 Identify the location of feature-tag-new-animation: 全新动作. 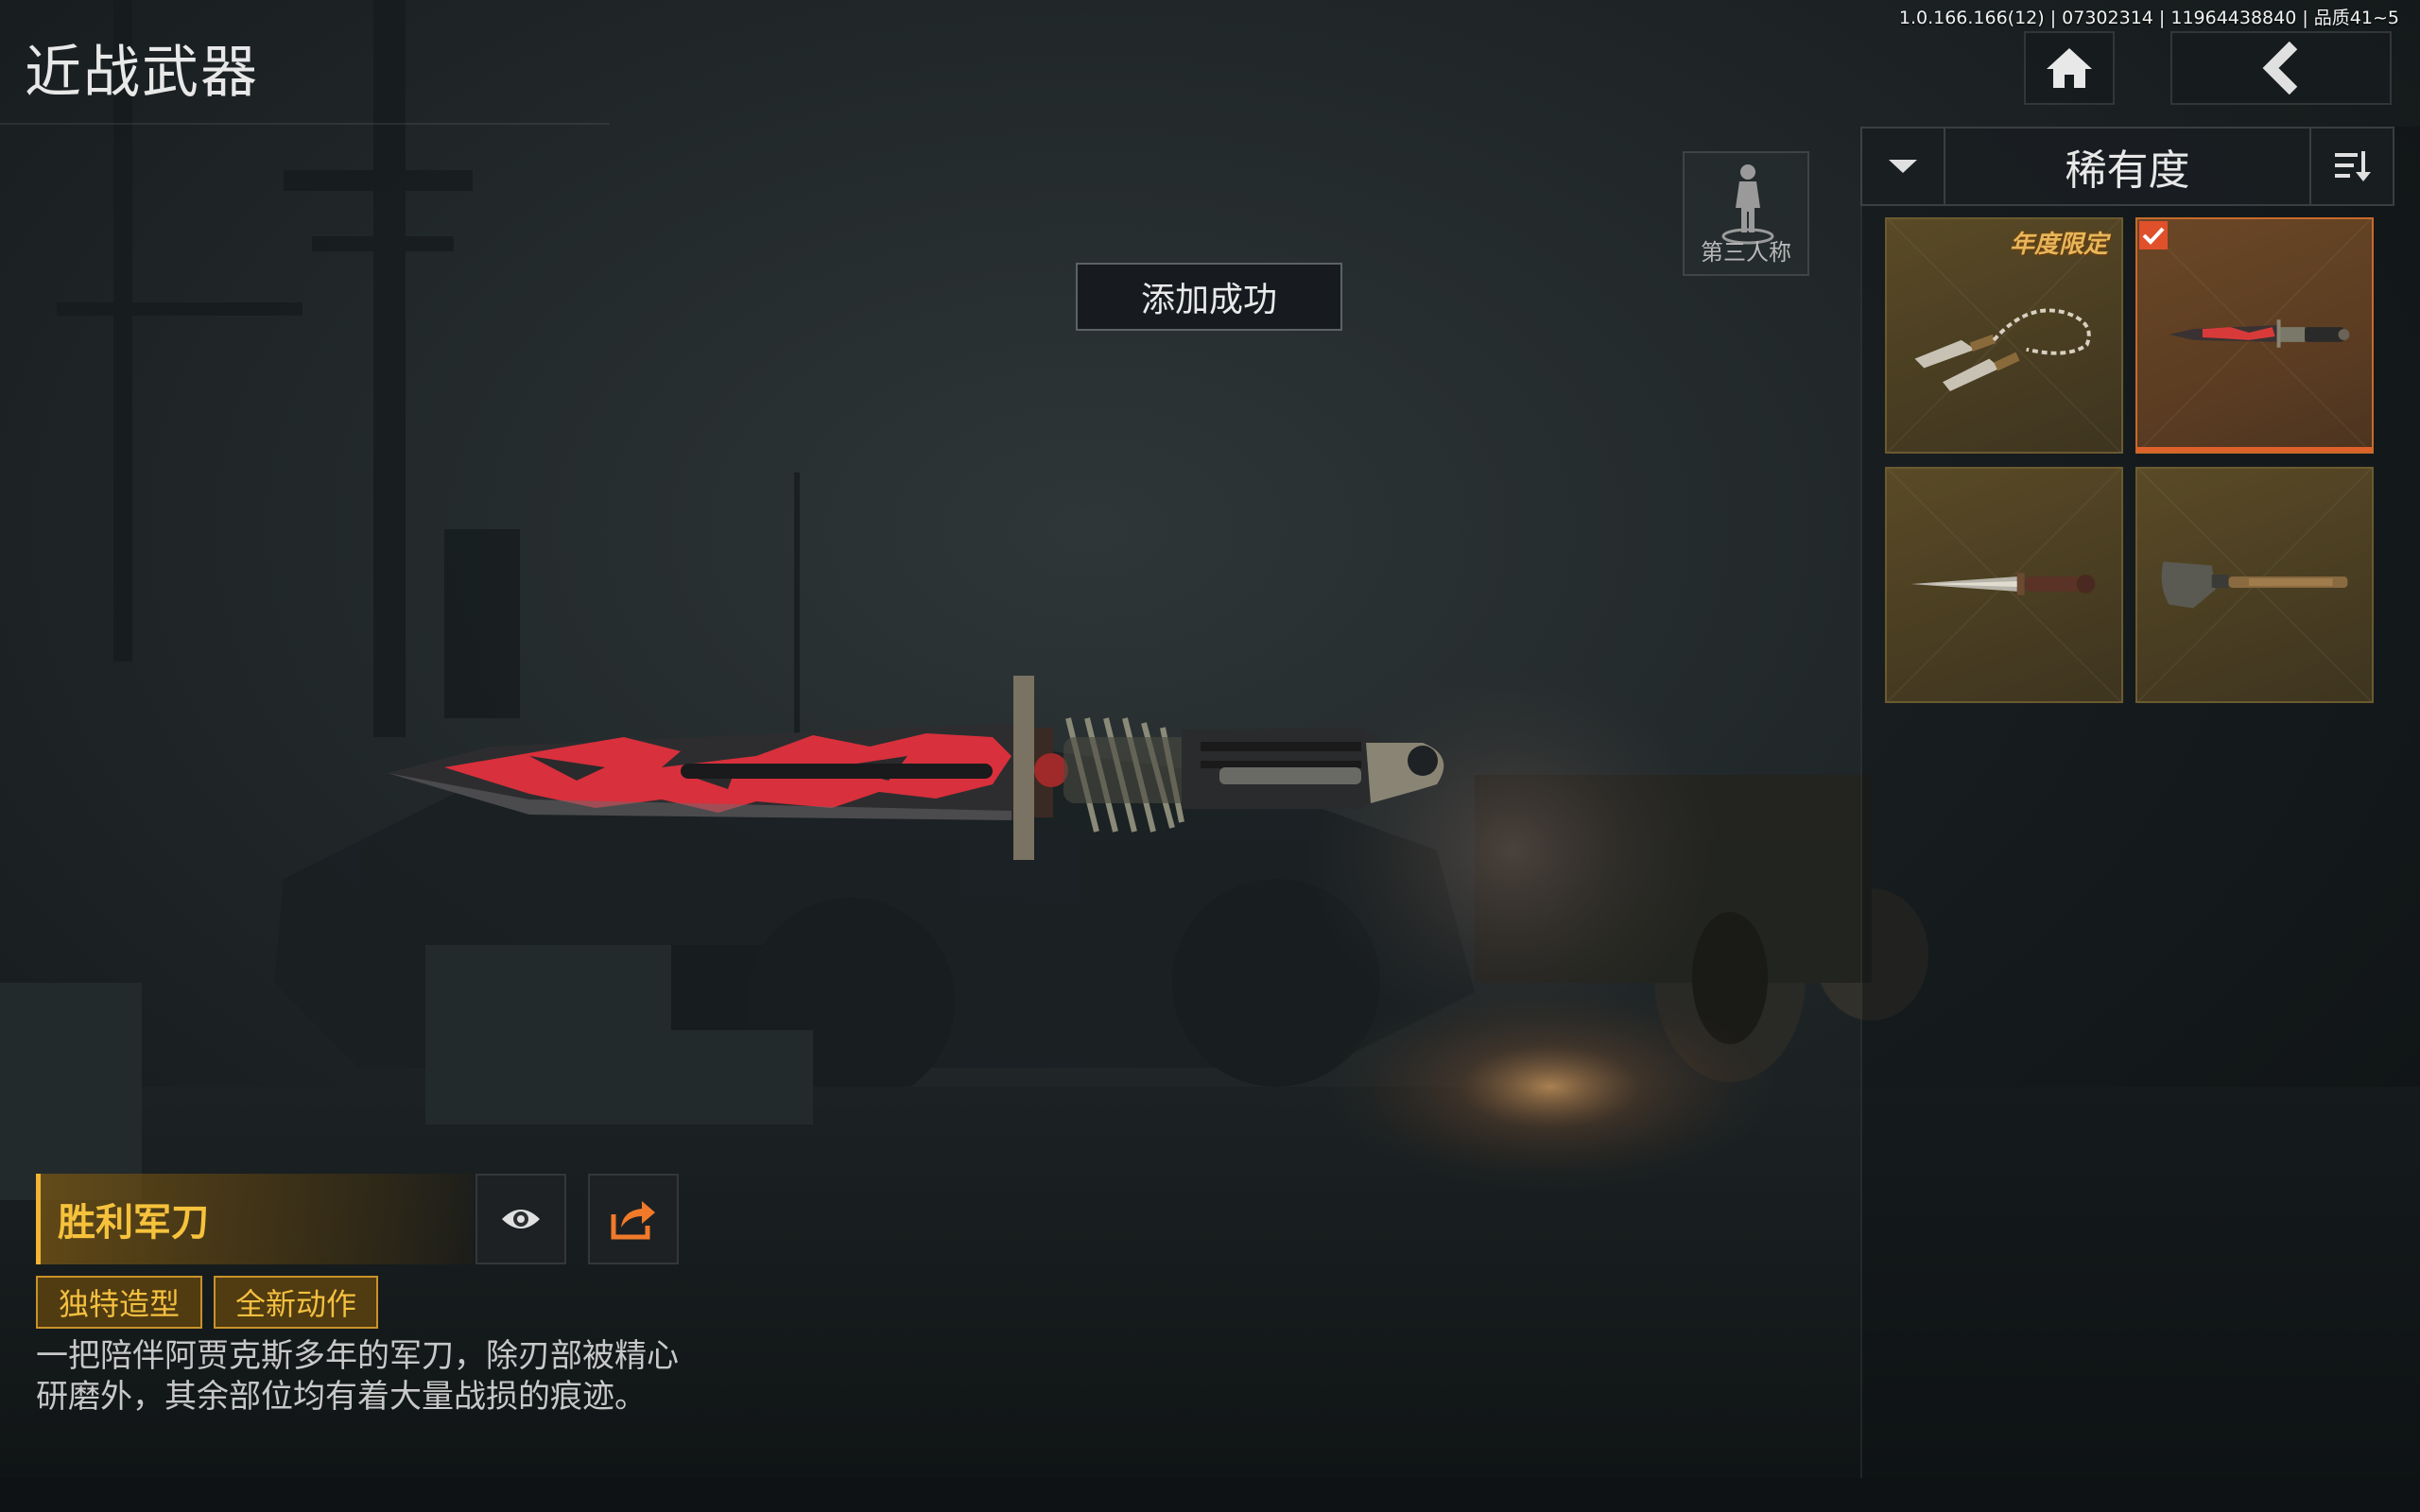
(296, 1302).